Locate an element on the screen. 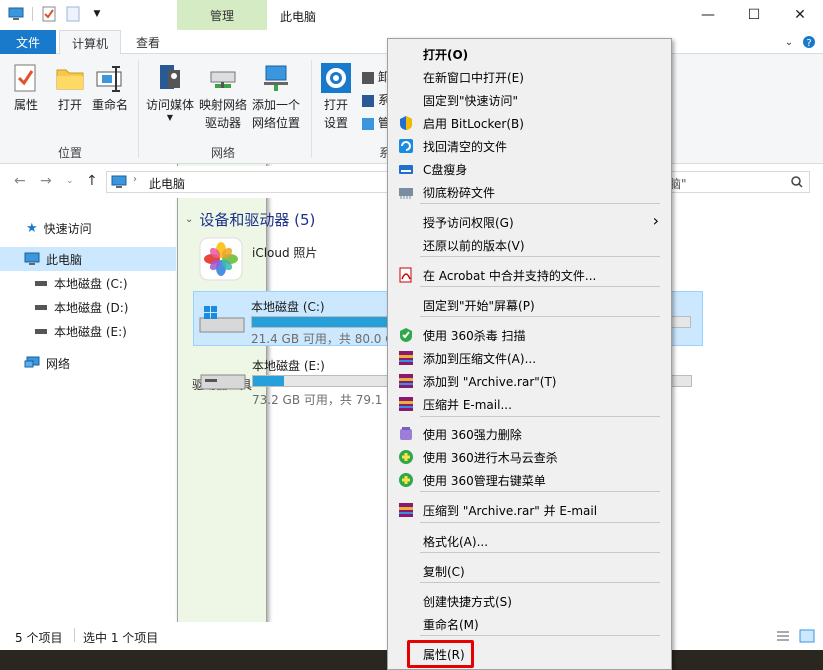 This screenshot has width=823, height=670. context-menu-item: 启用 BitLocker(B) is located at coordinates (529, 123).